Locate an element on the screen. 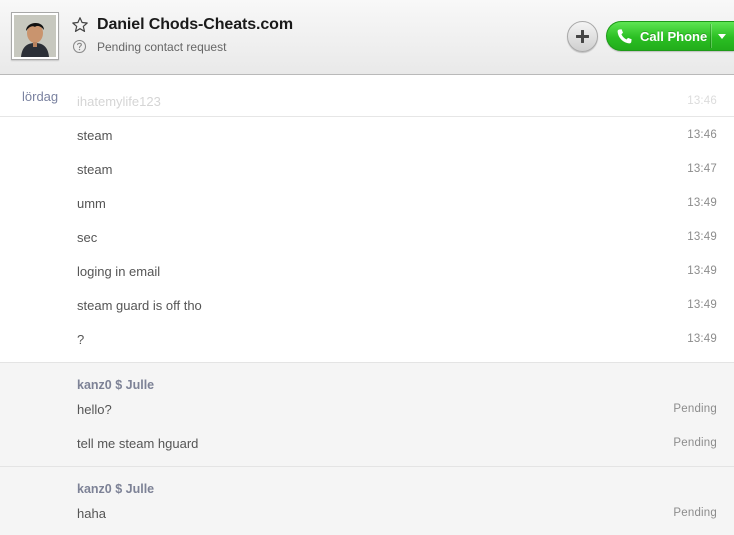  call-phone-label: Call Phone is located at coordinates (674, 36).